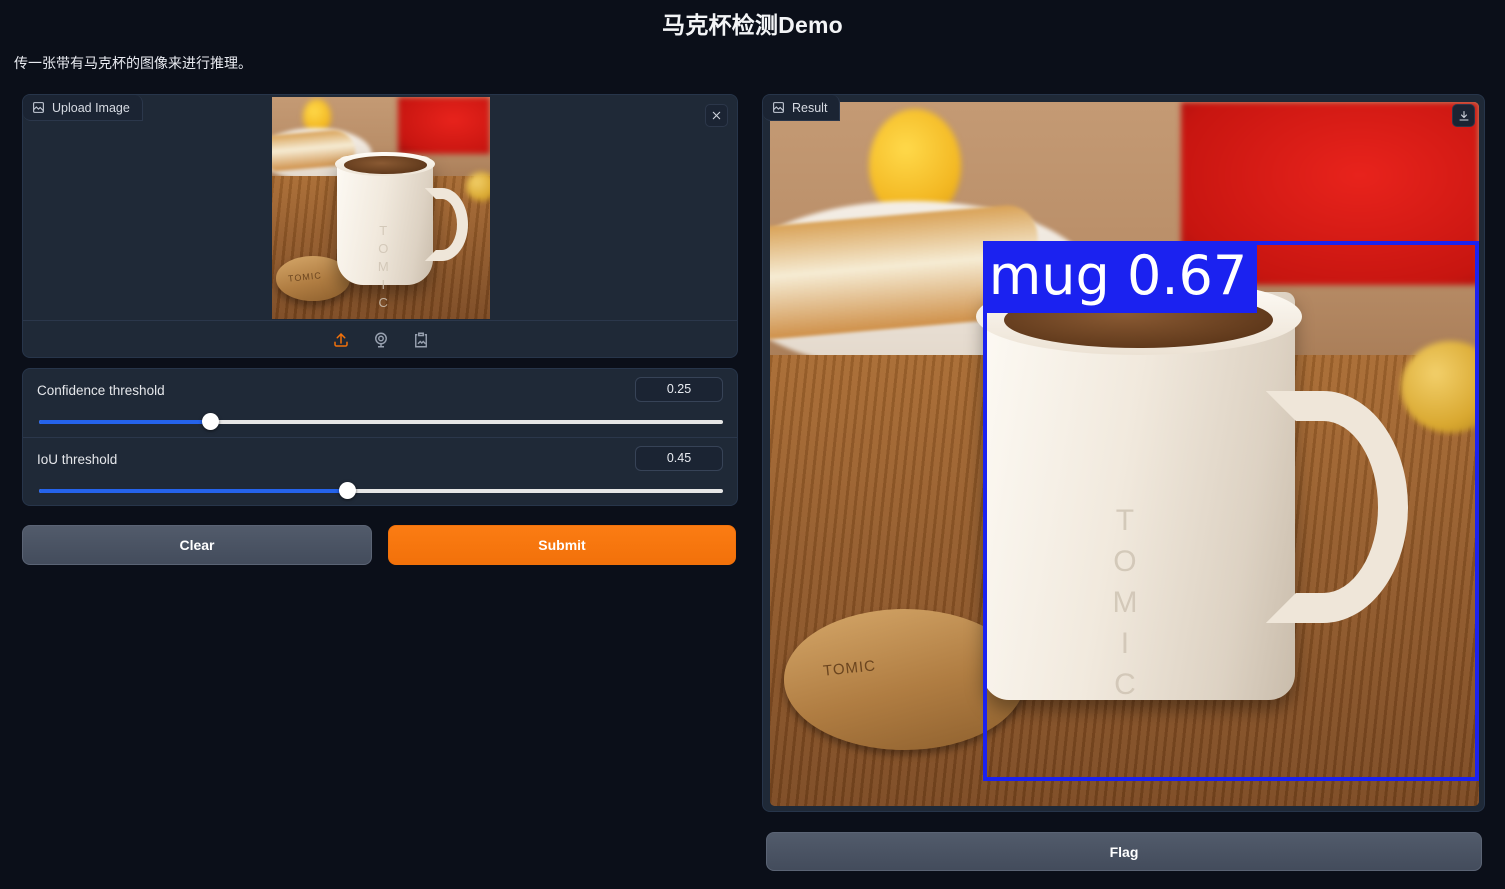 The height and width of the screenshot is (889, 1505). Describe the element at coordinates (478, 186) in the screenshot. I see `photo-gold-ball` at that location.